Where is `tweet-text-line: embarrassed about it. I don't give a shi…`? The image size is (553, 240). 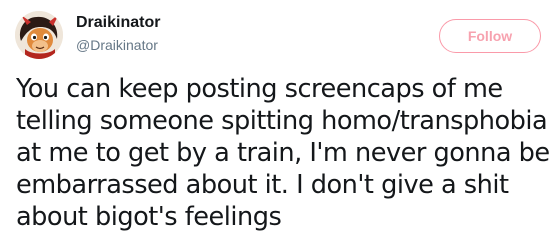 tweet-text-line: embarrassed about it. I don't give a shi… is located at coordinates (262, 185).